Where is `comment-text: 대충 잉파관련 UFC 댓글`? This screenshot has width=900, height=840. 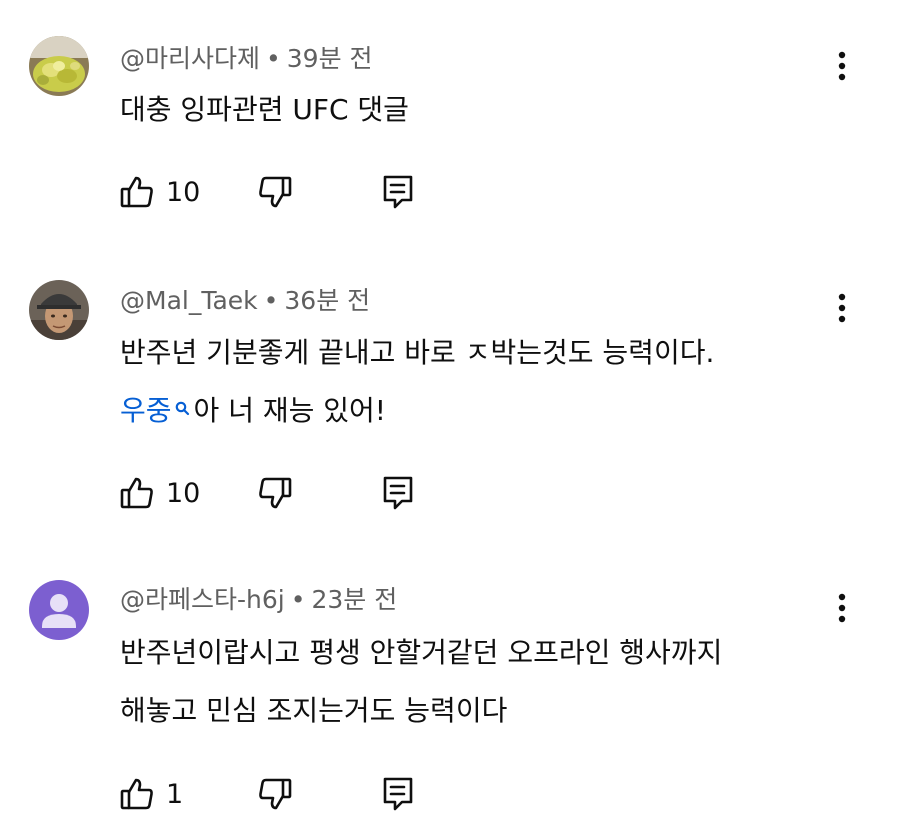
comment-text: 대충 잉파관련 UFC 댓글 is located at coordinates (264, 118).